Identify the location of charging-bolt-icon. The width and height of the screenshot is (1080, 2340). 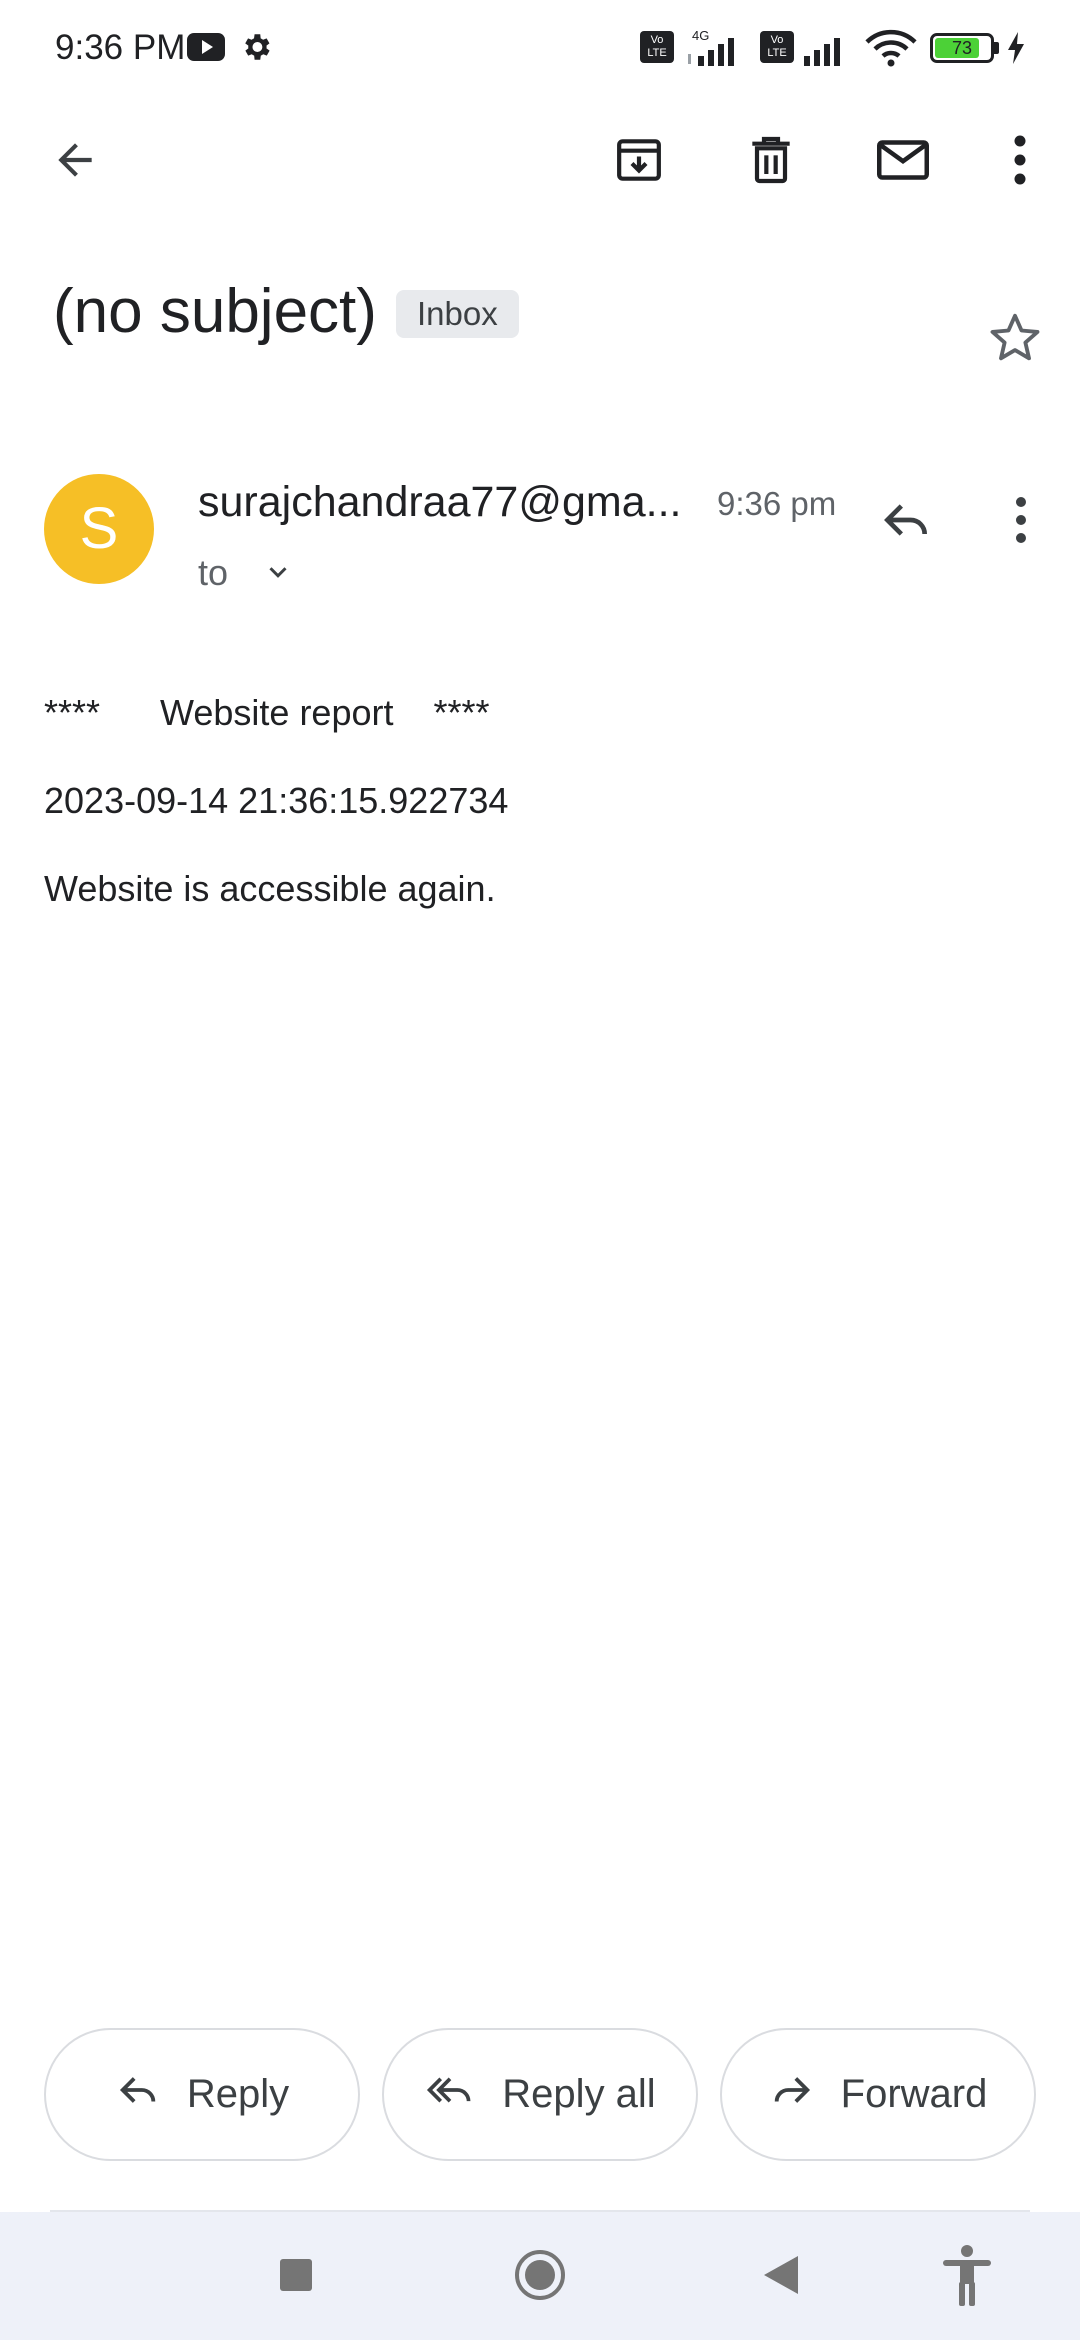
(1016, 50).